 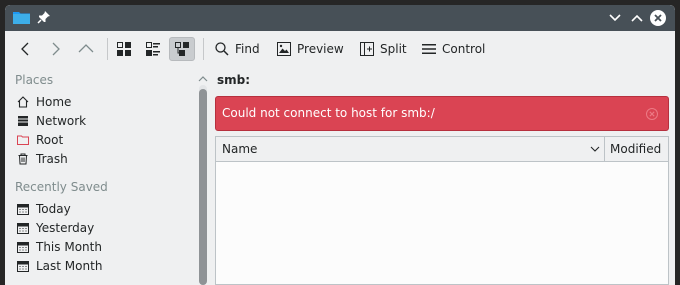 I want to click on recently-saved-heading: Recently Saved, so click(x=61, y=187).